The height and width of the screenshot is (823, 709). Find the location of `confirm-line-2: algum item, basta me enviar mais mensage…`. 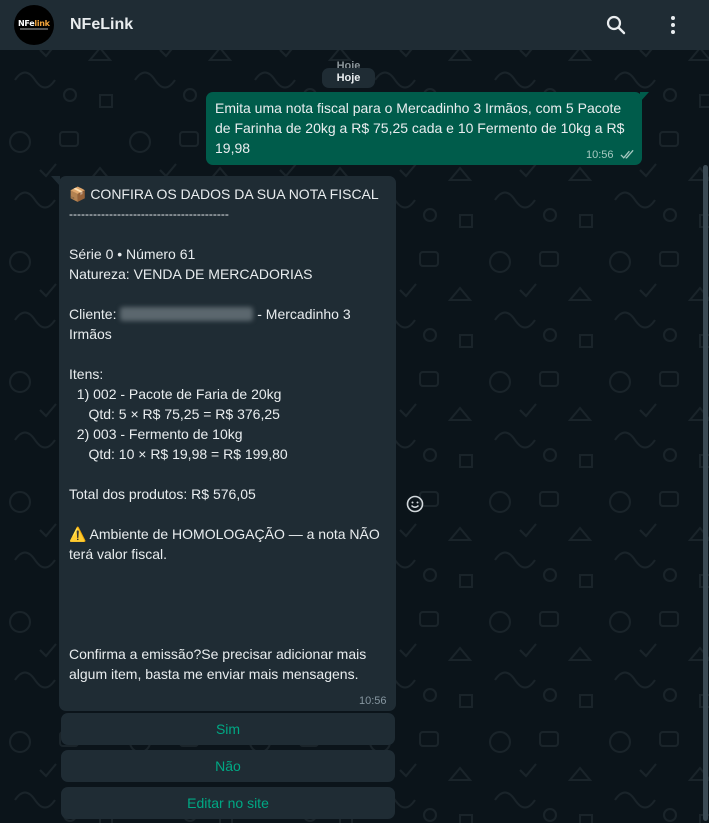

confirm-line-2: algum item, basta me enviar mais mensage… is located at coordinates (214, 674).